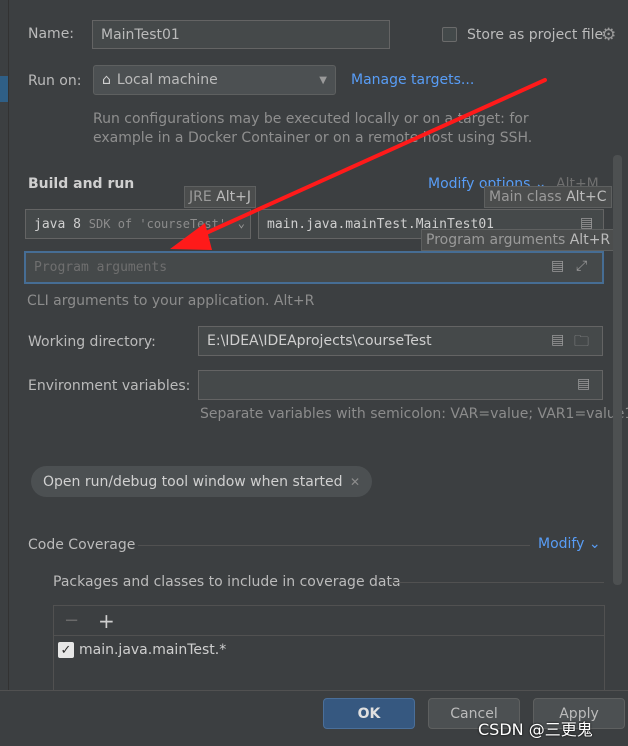 This screenshot has width=628, height=746. What do you see at coordinates (370, 159) in the screenshot?
I see `arrow-shaft` at bounding box center [370, 159].